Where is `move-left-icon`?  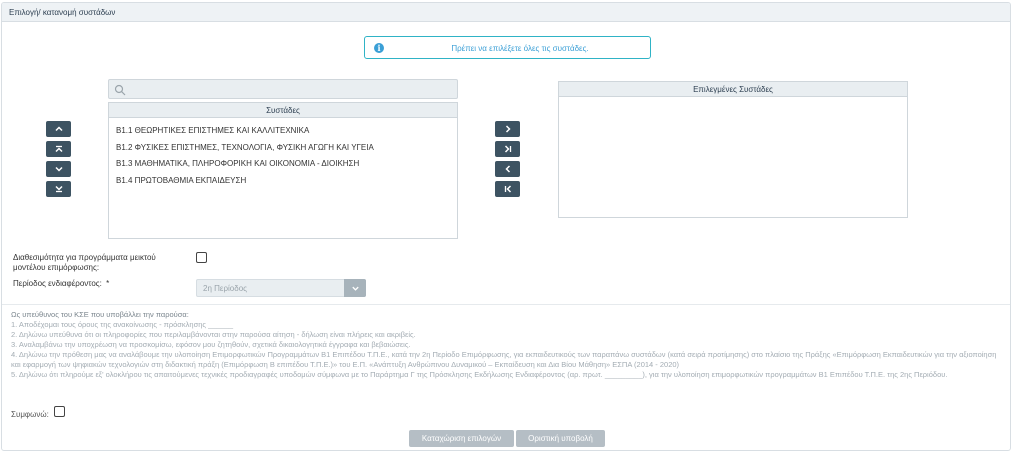
move-left-icon is located at coordinates (507, 169).